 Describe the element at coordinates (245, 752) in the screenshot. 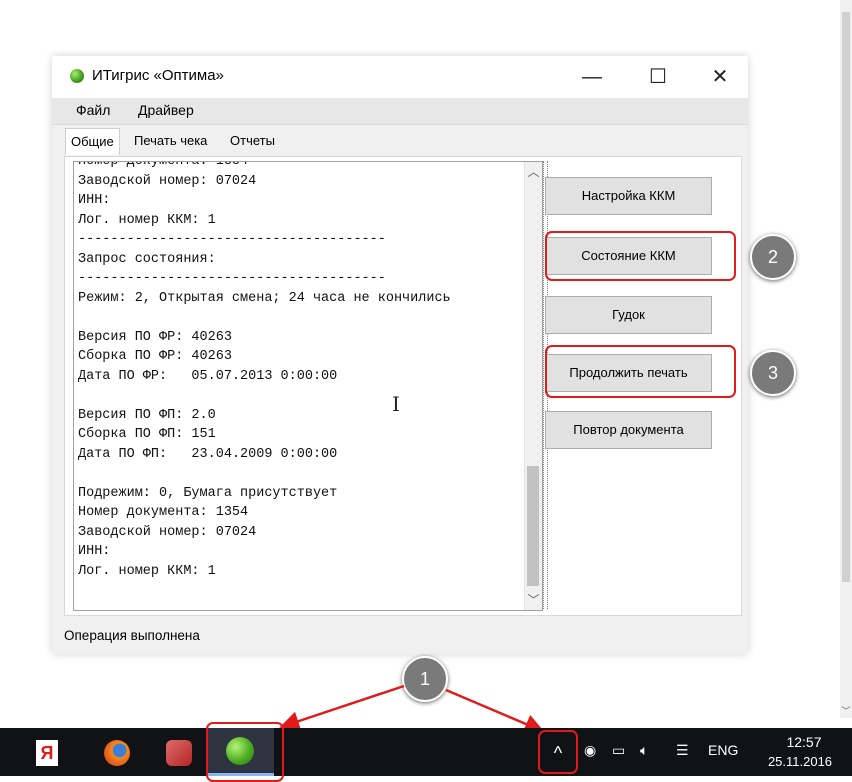

I see `highlight-taskbar-app` at that location.